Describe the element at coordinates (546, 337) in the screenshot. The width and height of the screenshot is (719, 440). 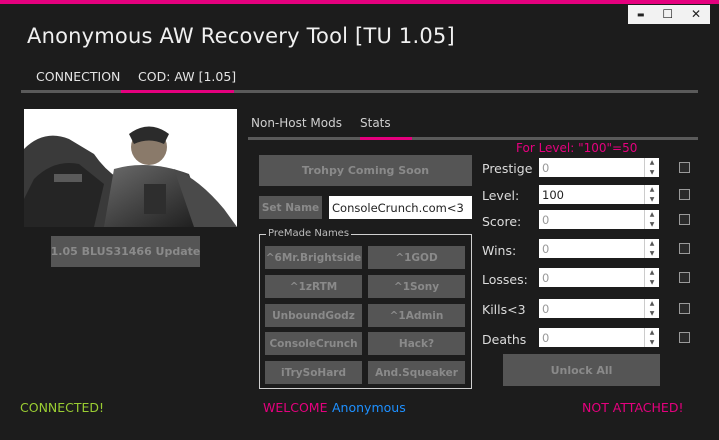
I see `deaths-value: 0` at that location.